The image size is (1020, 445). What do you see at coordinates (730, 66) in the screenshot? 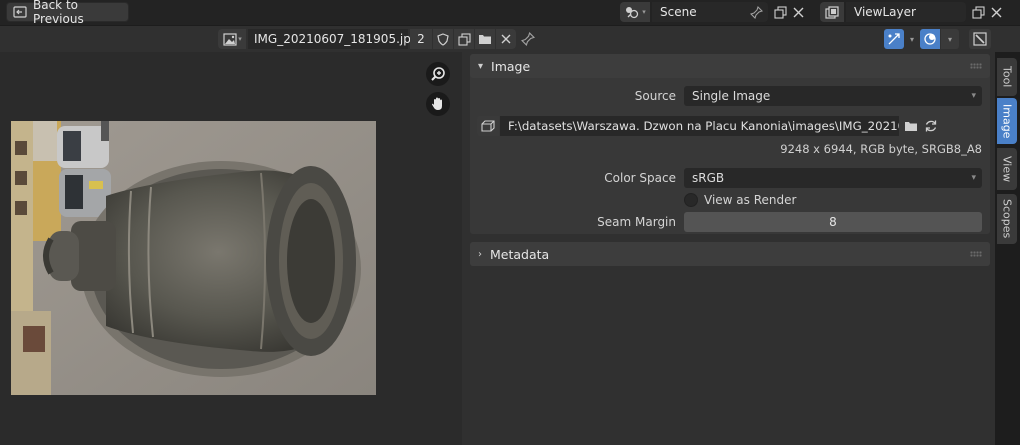
I see `image-panel-header: ▾ Image` at bounding box center [730, 66].